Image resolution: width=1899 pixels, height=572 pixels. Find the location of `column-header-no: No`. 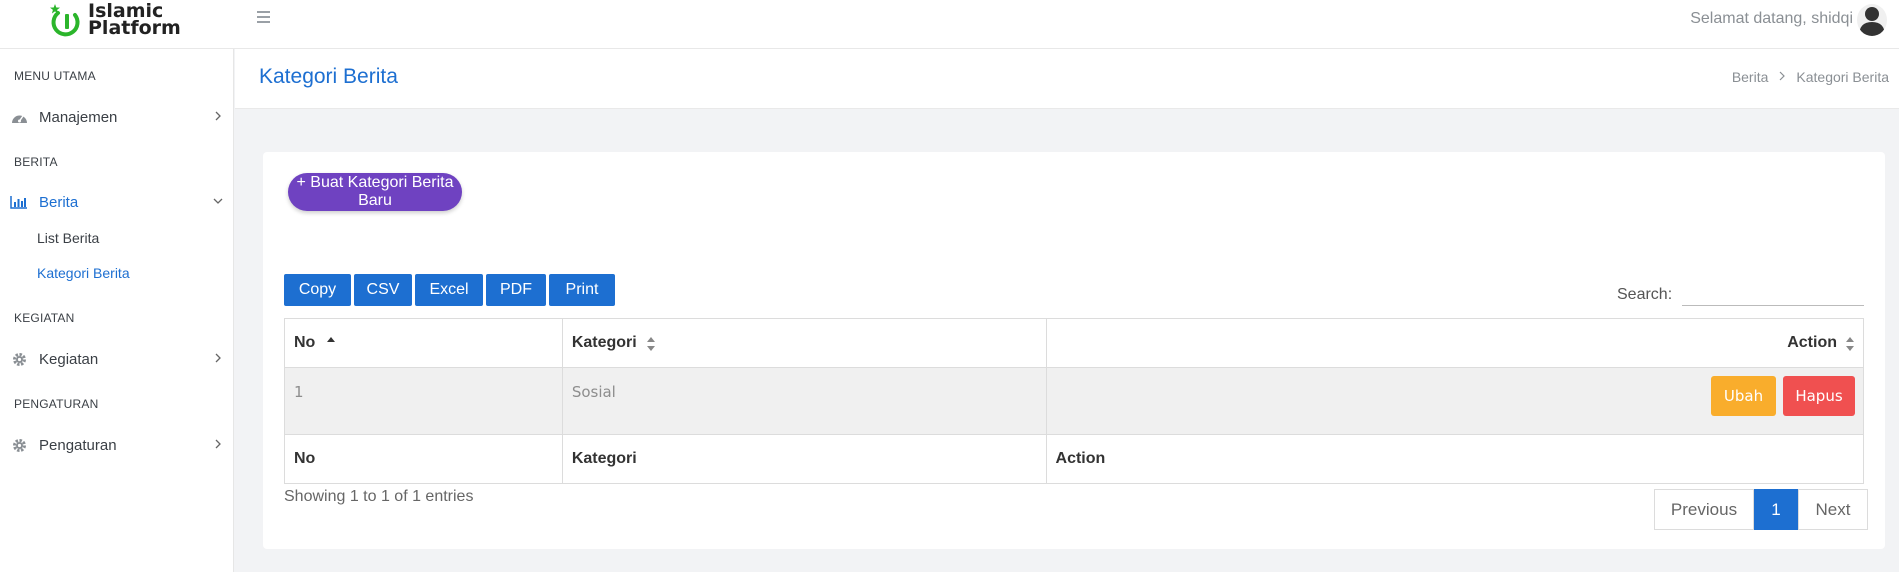

column-header-no: No is located at coordinates (423, 343).